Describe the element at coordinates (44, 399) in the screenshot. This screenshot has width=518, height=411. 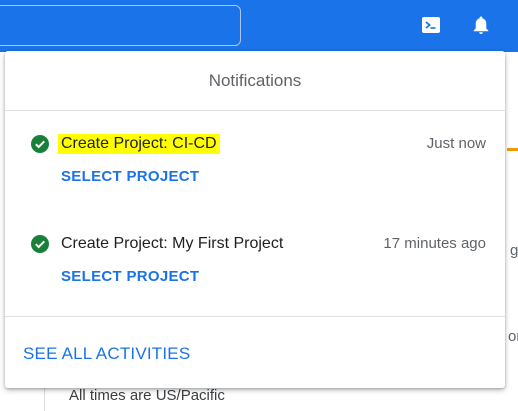
I see `background-card-edge` at that location.